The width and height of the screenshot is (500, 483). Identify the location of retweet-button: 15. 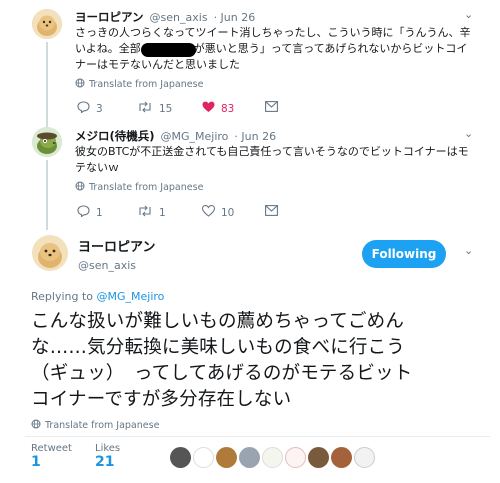
(154, 108).